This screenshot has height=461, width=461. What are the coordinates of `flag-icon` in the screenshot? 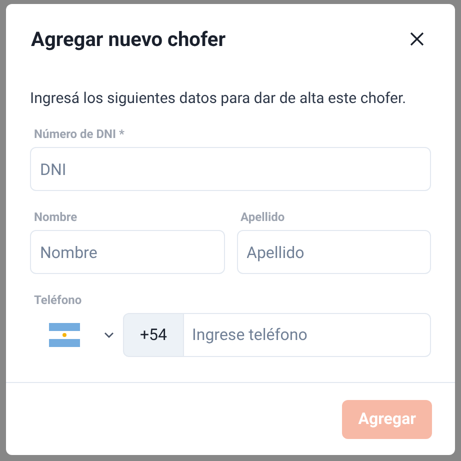 It's located at (64, 335).